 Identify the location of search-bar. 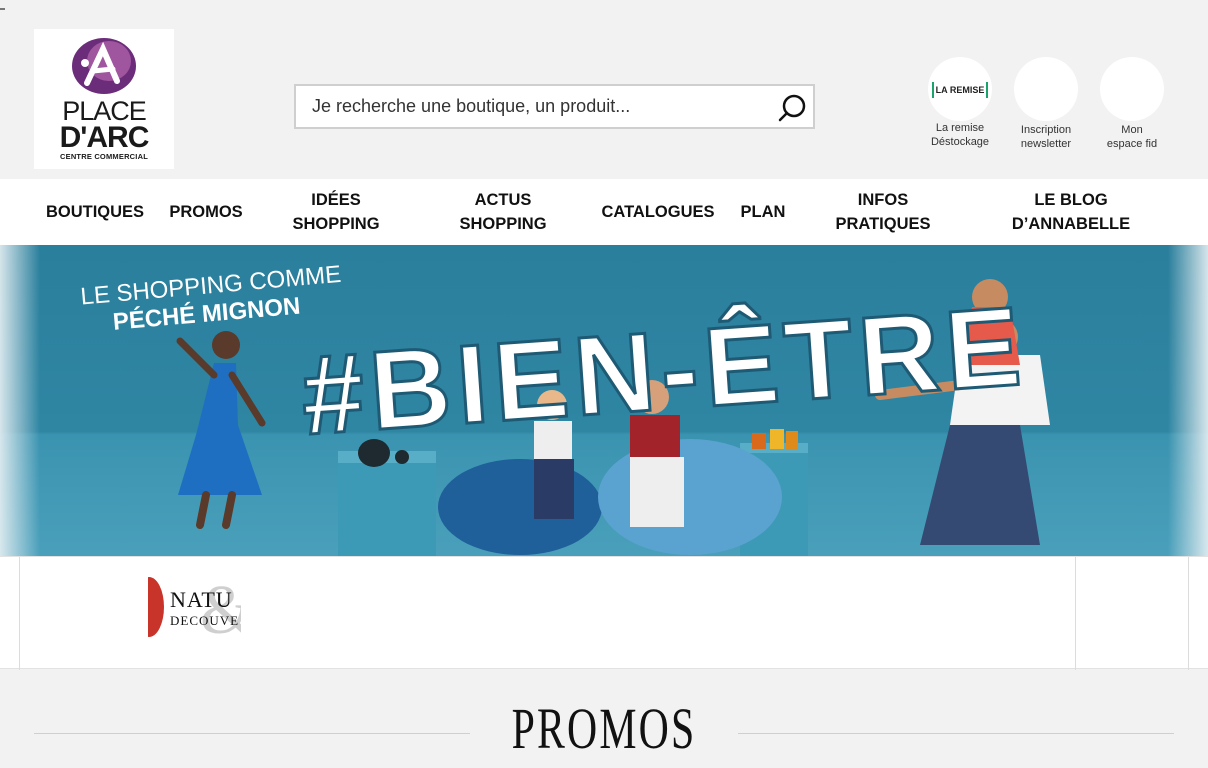
(554, 106).